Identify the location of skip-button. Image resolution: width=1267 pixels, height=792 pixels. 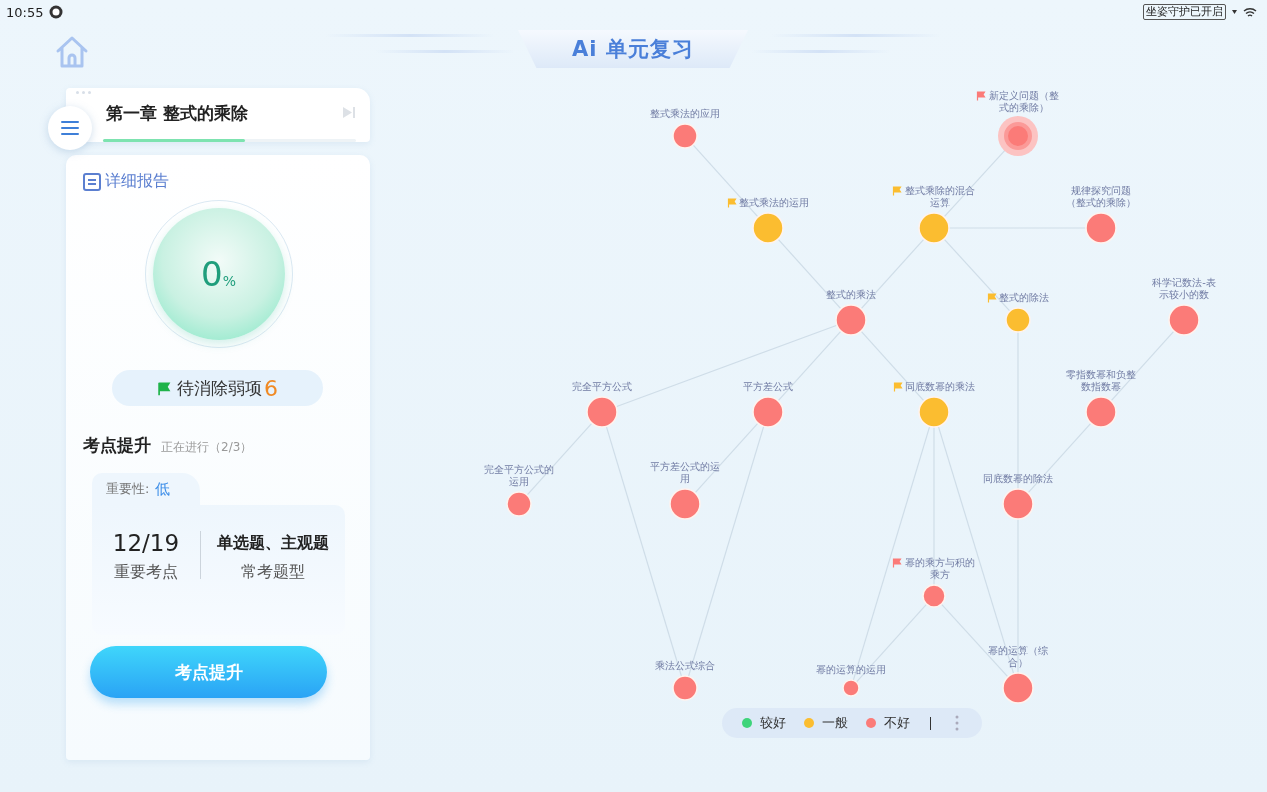
(349, 112).